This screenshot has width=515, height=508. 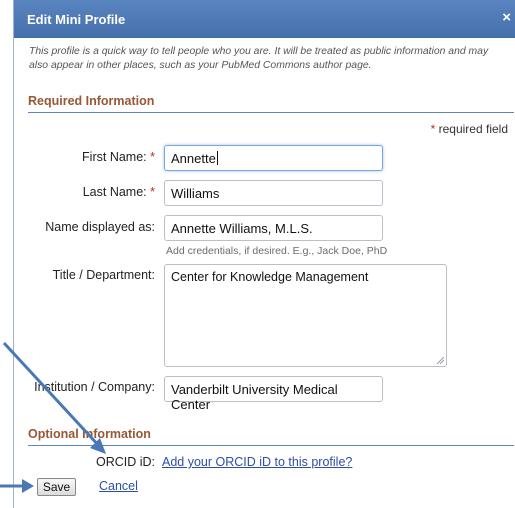 I want to click on last-name-required-star: *, so click(x=152, y=192).